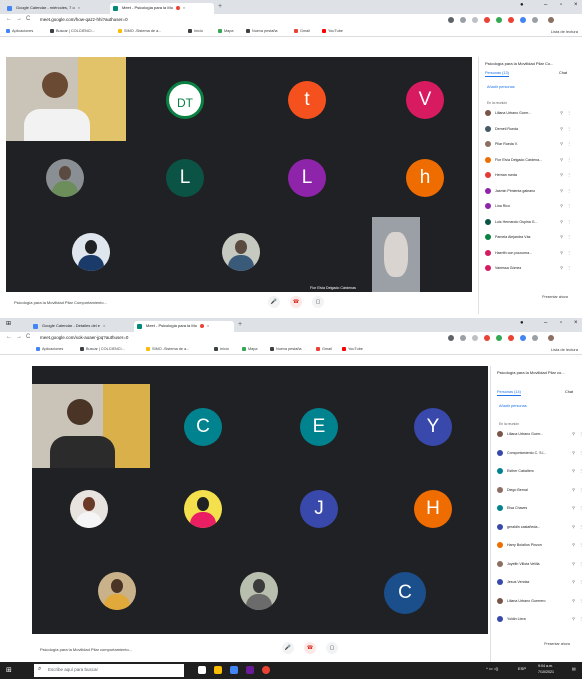  Describe the element at coordinates (538, 508) in the screenshot. I see `participant-row: Elsa Chaves⚲⋮` at that location.